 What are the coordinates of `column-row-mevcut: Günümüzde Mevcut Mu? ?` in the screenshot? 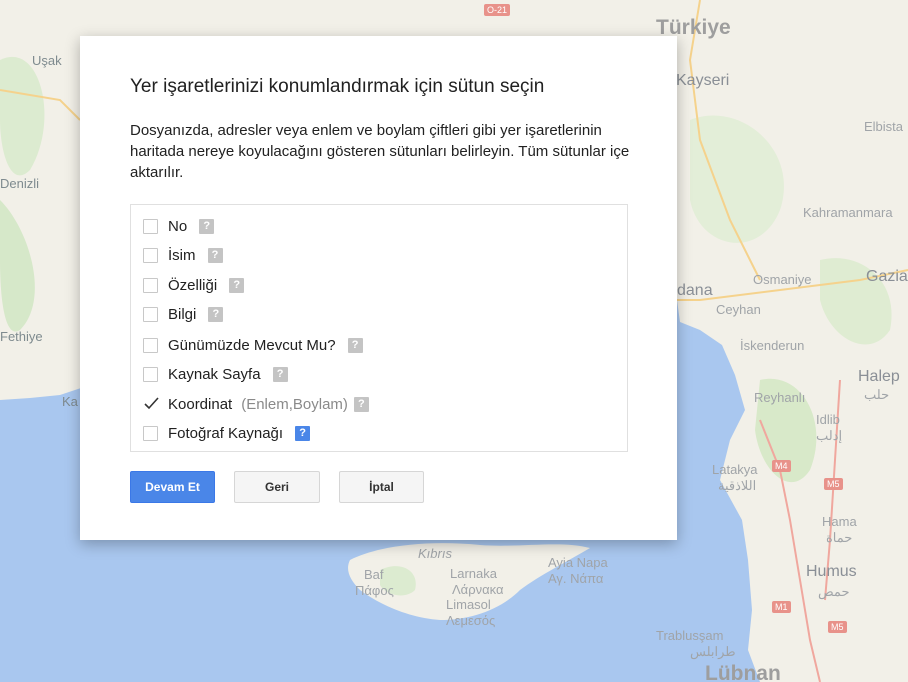 It's located at (253, 345).